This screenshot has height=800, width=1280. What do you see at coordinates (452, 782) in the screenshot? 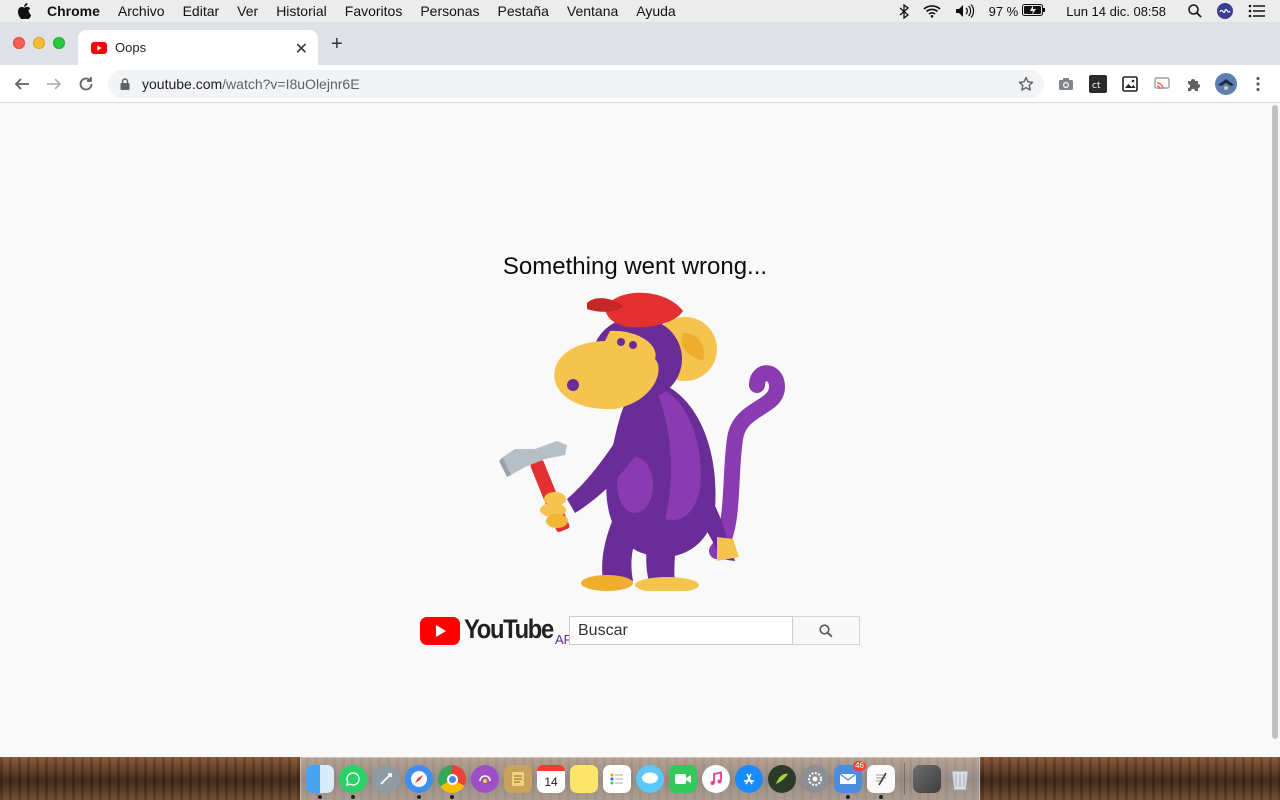
I see `chrome-icon` at bounding box center [452, 782].